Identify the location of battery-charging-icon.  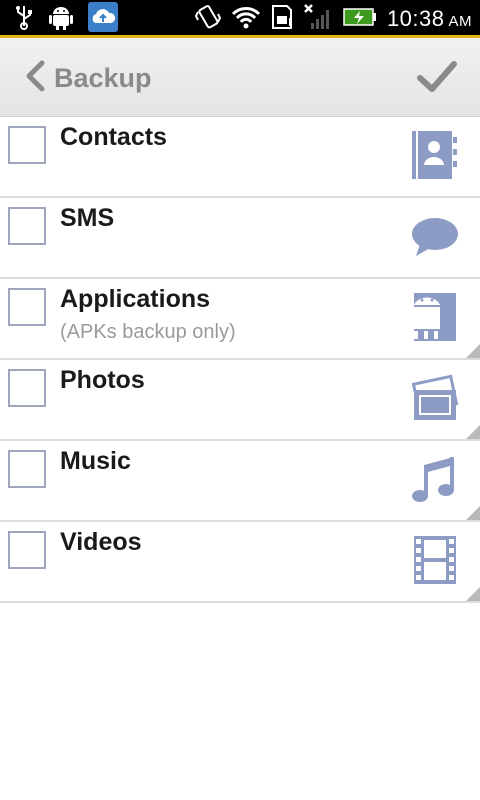
(360, 19).